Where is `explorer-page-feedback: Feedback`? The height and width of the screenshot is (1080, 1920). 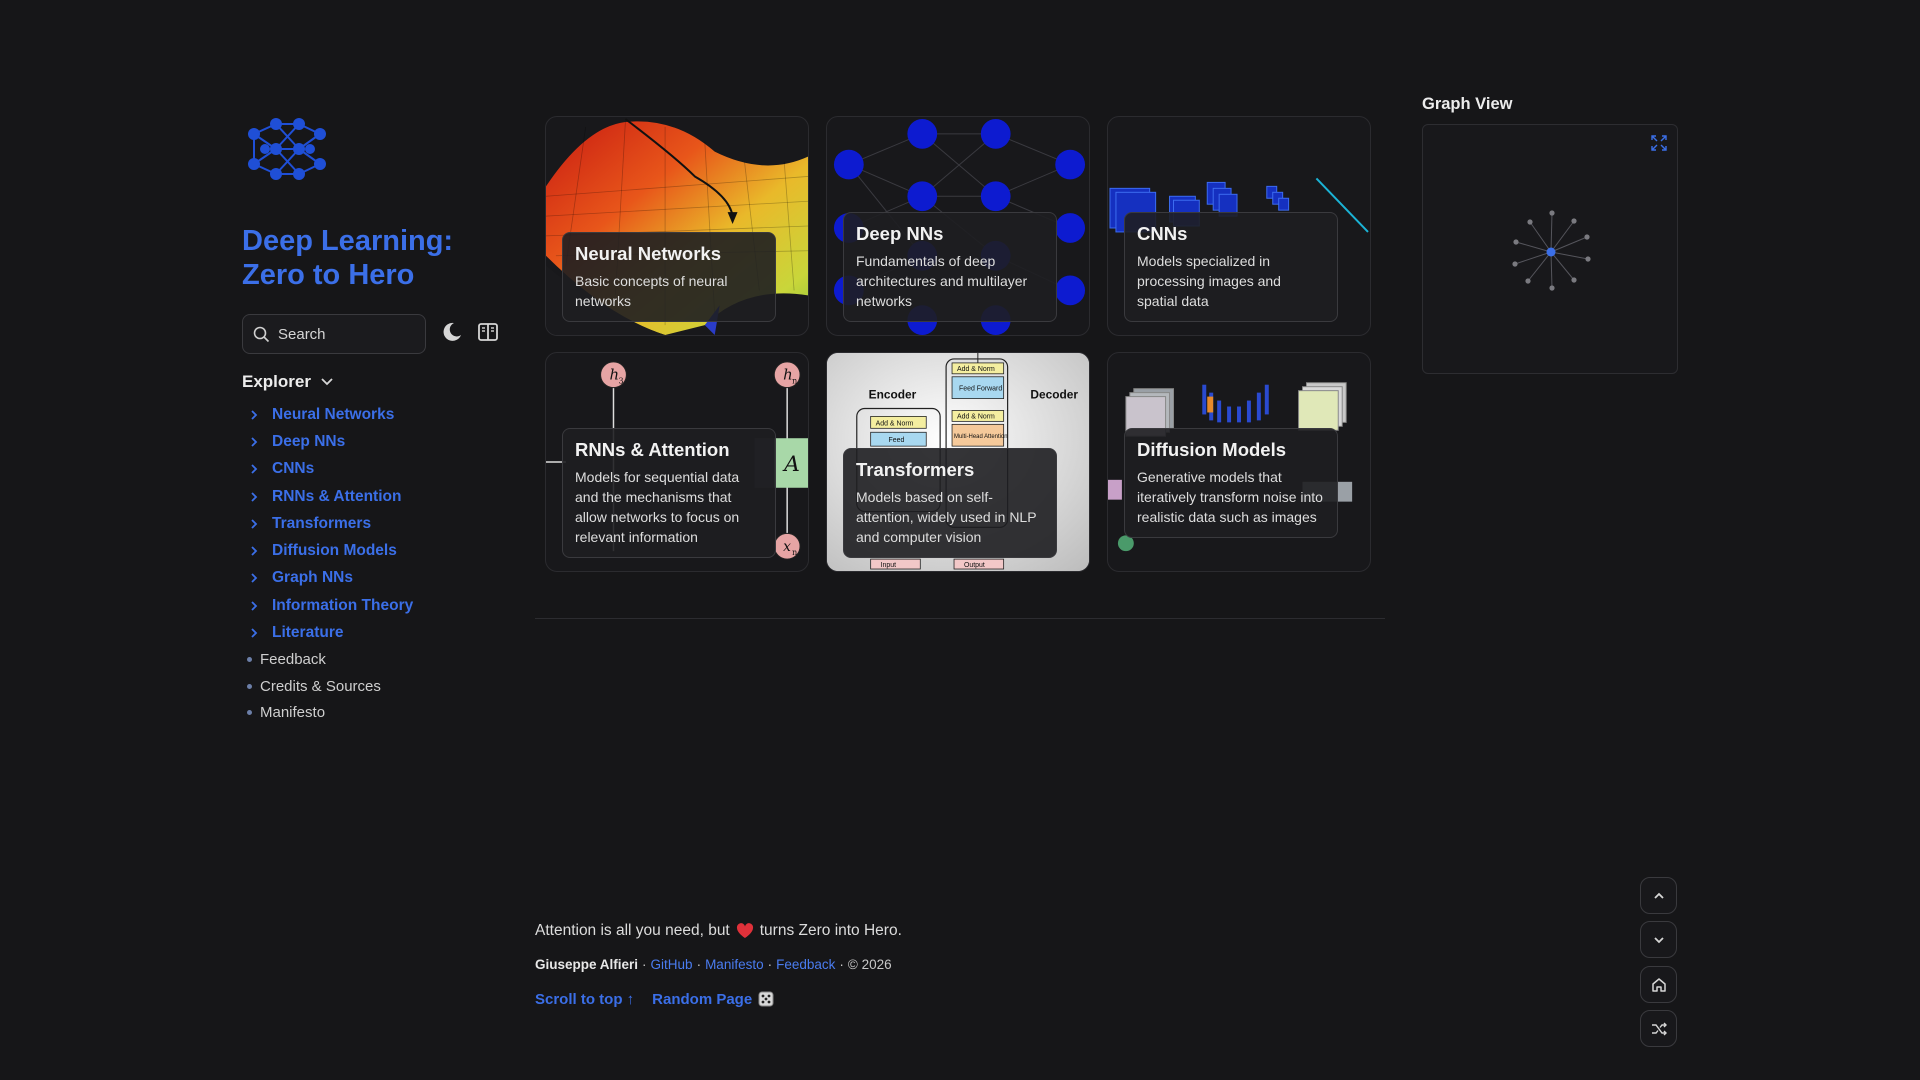 explorer-page-feedback: Feedback is located at coordinates (377, 660).